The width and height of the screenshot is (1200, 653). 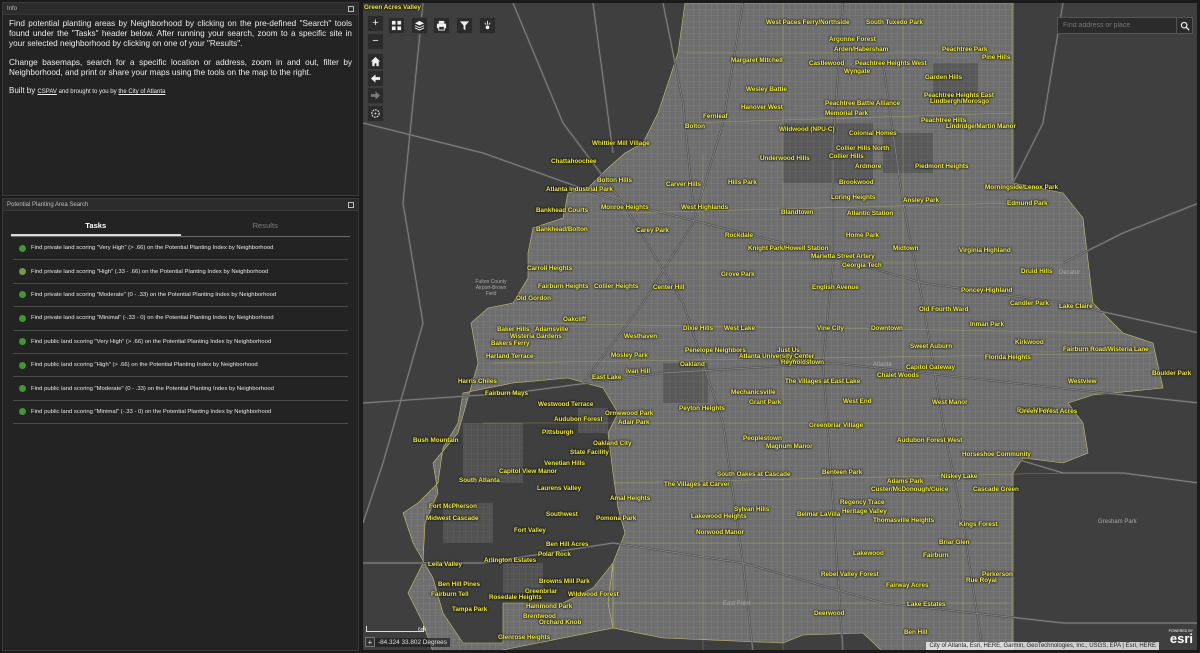 I want to click on search-button, so click(x=1184, y=25).